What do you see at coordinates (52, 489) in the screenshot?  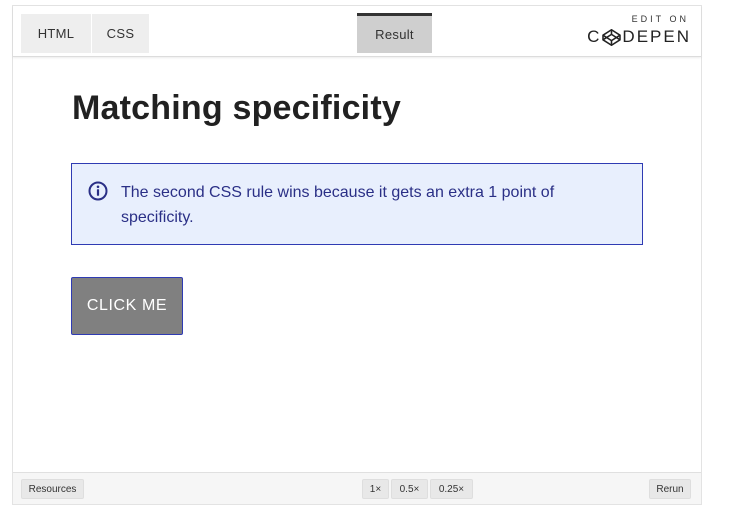 I see `resources-button: Resources` at bounding box center [52, 489].